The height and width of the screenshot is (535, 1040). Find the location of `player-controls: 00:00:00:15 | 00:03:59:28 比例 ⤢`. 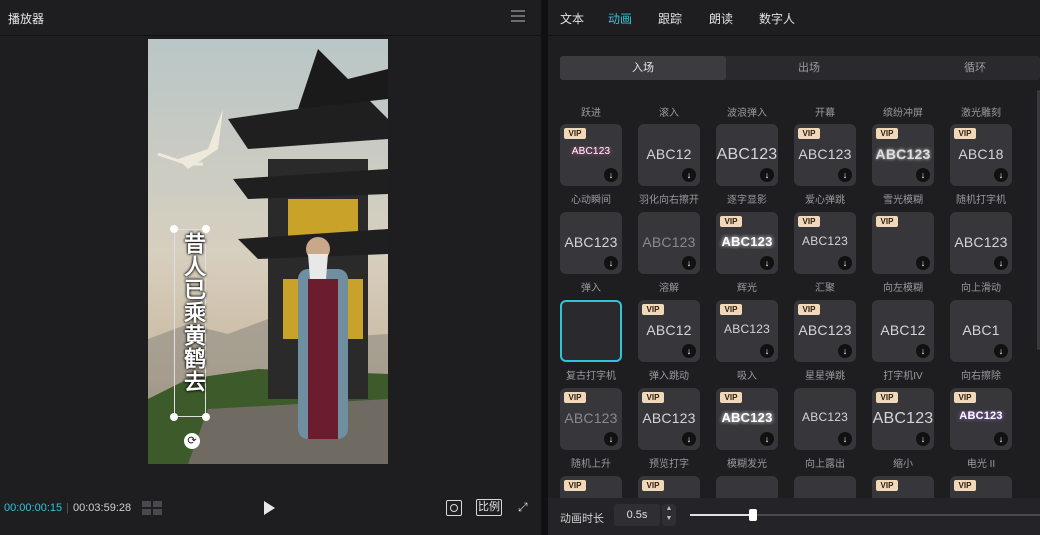

player-controls: 00:00:00:15 | 00:03:59:28 比例 ⤢ is located at coordinates (270, 513).